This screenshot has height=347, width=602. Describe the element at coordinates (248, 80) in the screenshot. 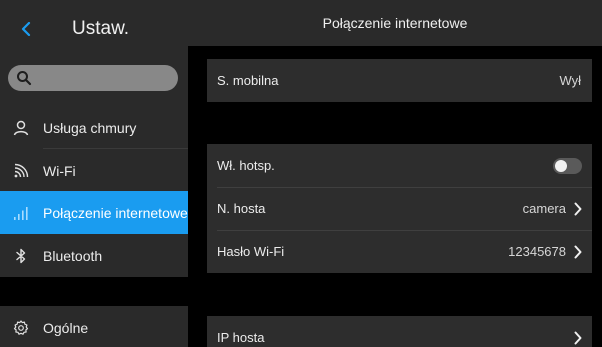

I see `mobile-data-label: S. mobilna` at that location.